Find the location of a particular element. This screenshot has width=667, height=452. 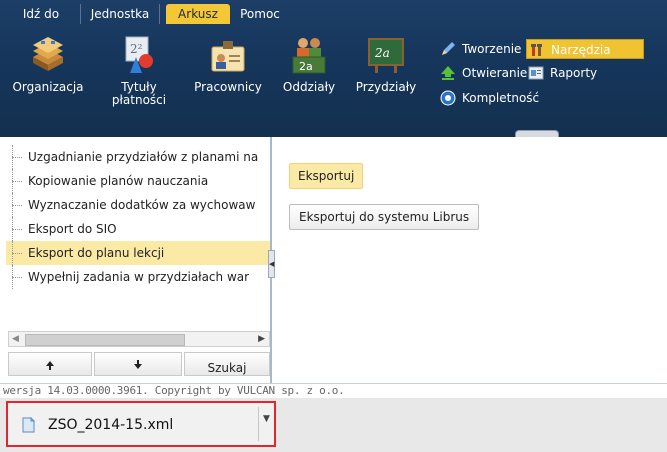

tree-item: Wypełnij zadania w przydziałach war is located at coordinates (138, 277).